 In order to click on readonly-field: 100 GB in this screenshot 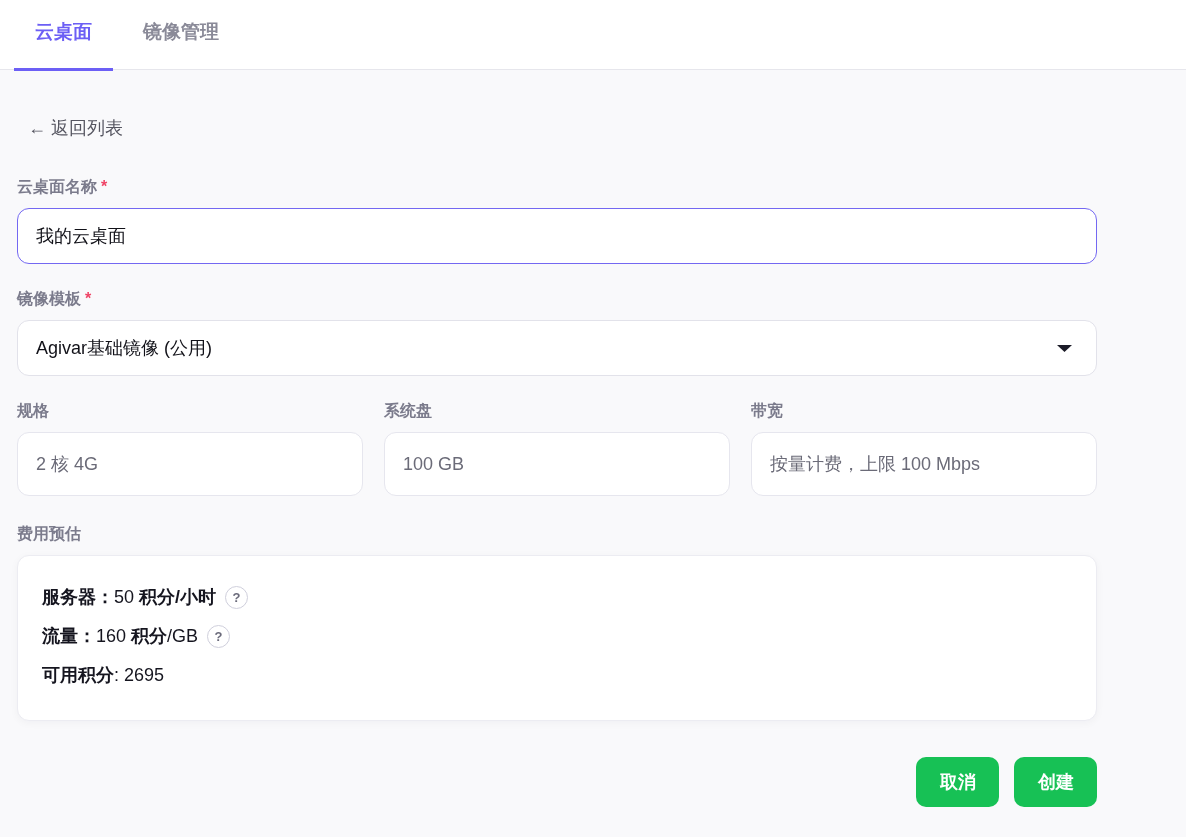, I will do `click(557, 464)`.